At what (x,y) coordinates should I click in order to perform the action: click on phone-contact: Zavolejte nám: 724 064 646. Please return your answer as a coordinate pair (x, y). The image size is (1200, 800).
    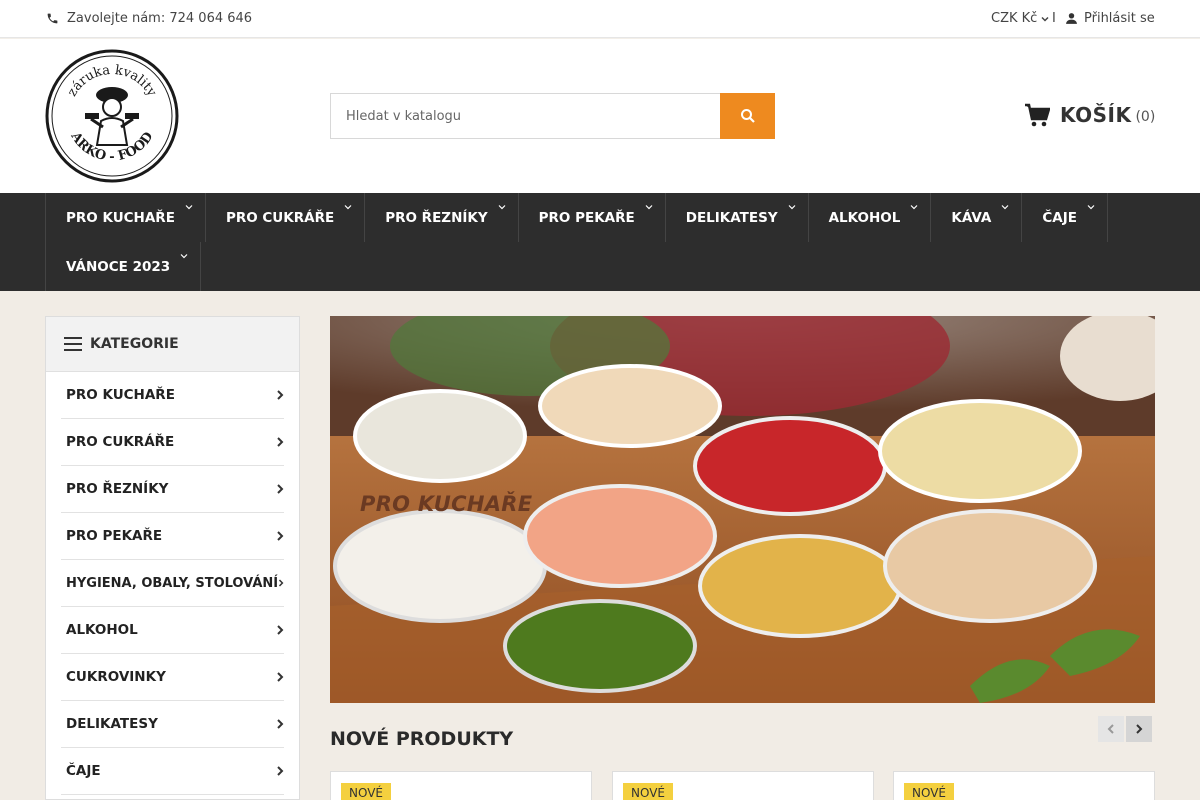
    Looking at the image, I should click on (149, 18).